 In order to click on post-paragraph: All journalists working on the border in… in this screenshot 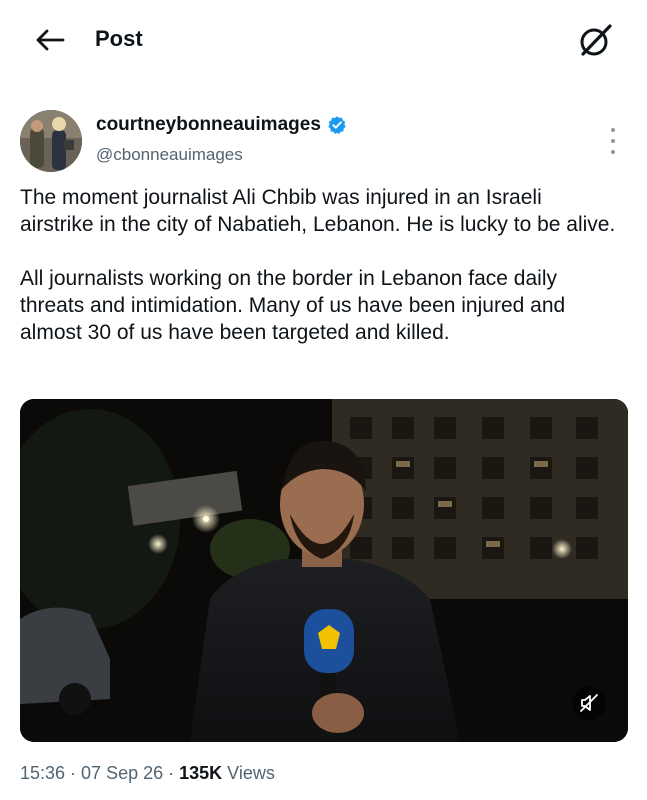, I will do `click(293, 305)`.